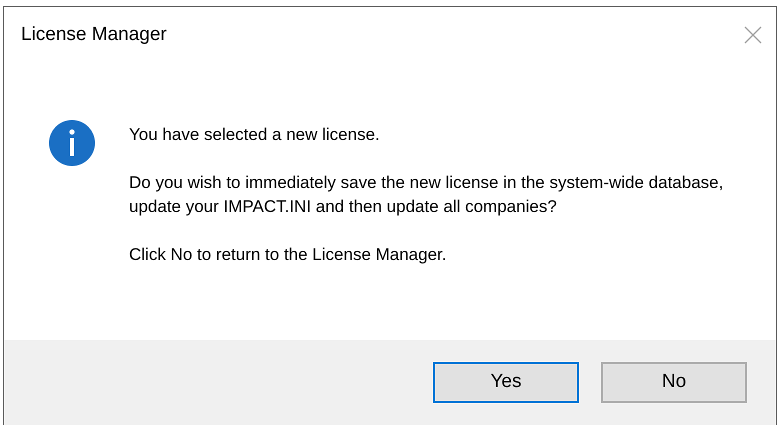 Image resolution: width=779 pixels, height=425 pixels. Describe the element at coordinates (426, 195) in the screenshot. I see `message-text: Do you wish to immediately save the new license in the system-wide database, update your IMPACT.INI and then update all companies?` at that location.